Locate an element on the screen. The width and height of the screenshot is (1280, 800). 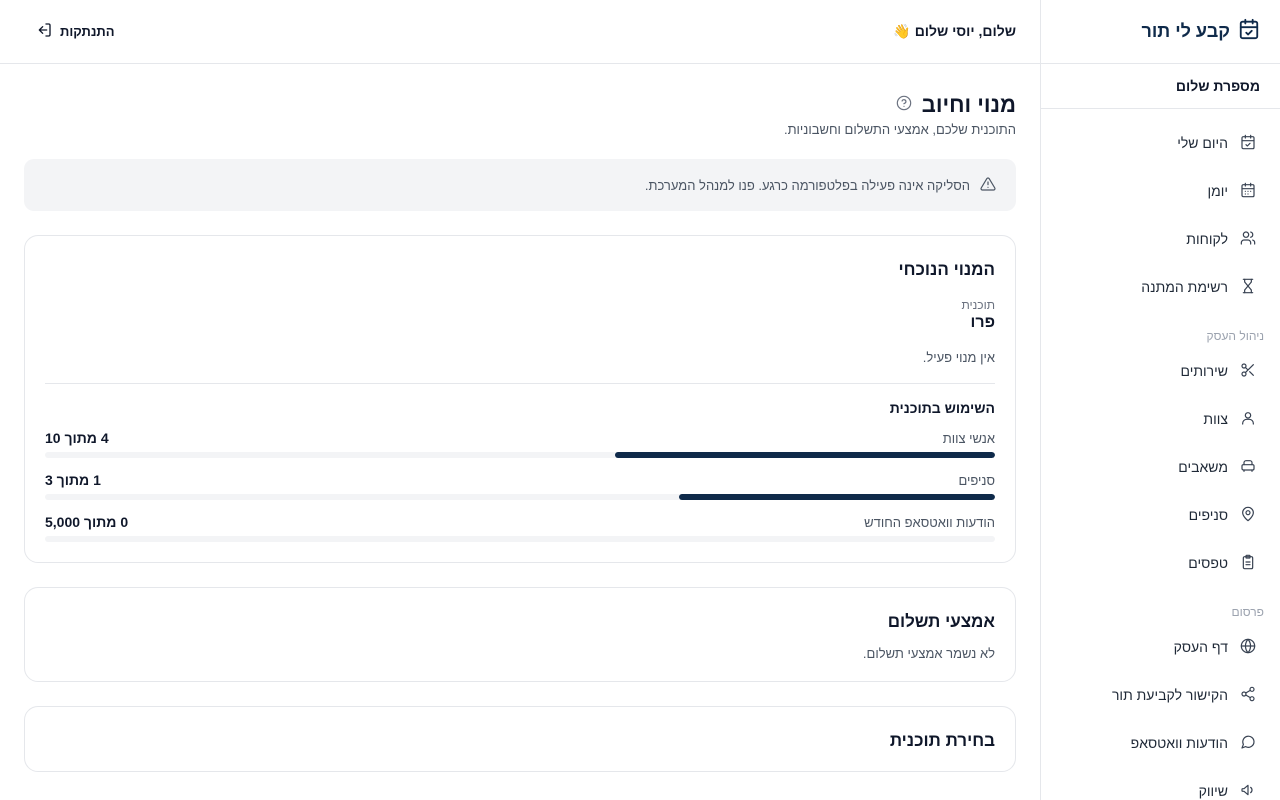
nav-item-business-page: דף העסק is located at coordinates (1160, 647).